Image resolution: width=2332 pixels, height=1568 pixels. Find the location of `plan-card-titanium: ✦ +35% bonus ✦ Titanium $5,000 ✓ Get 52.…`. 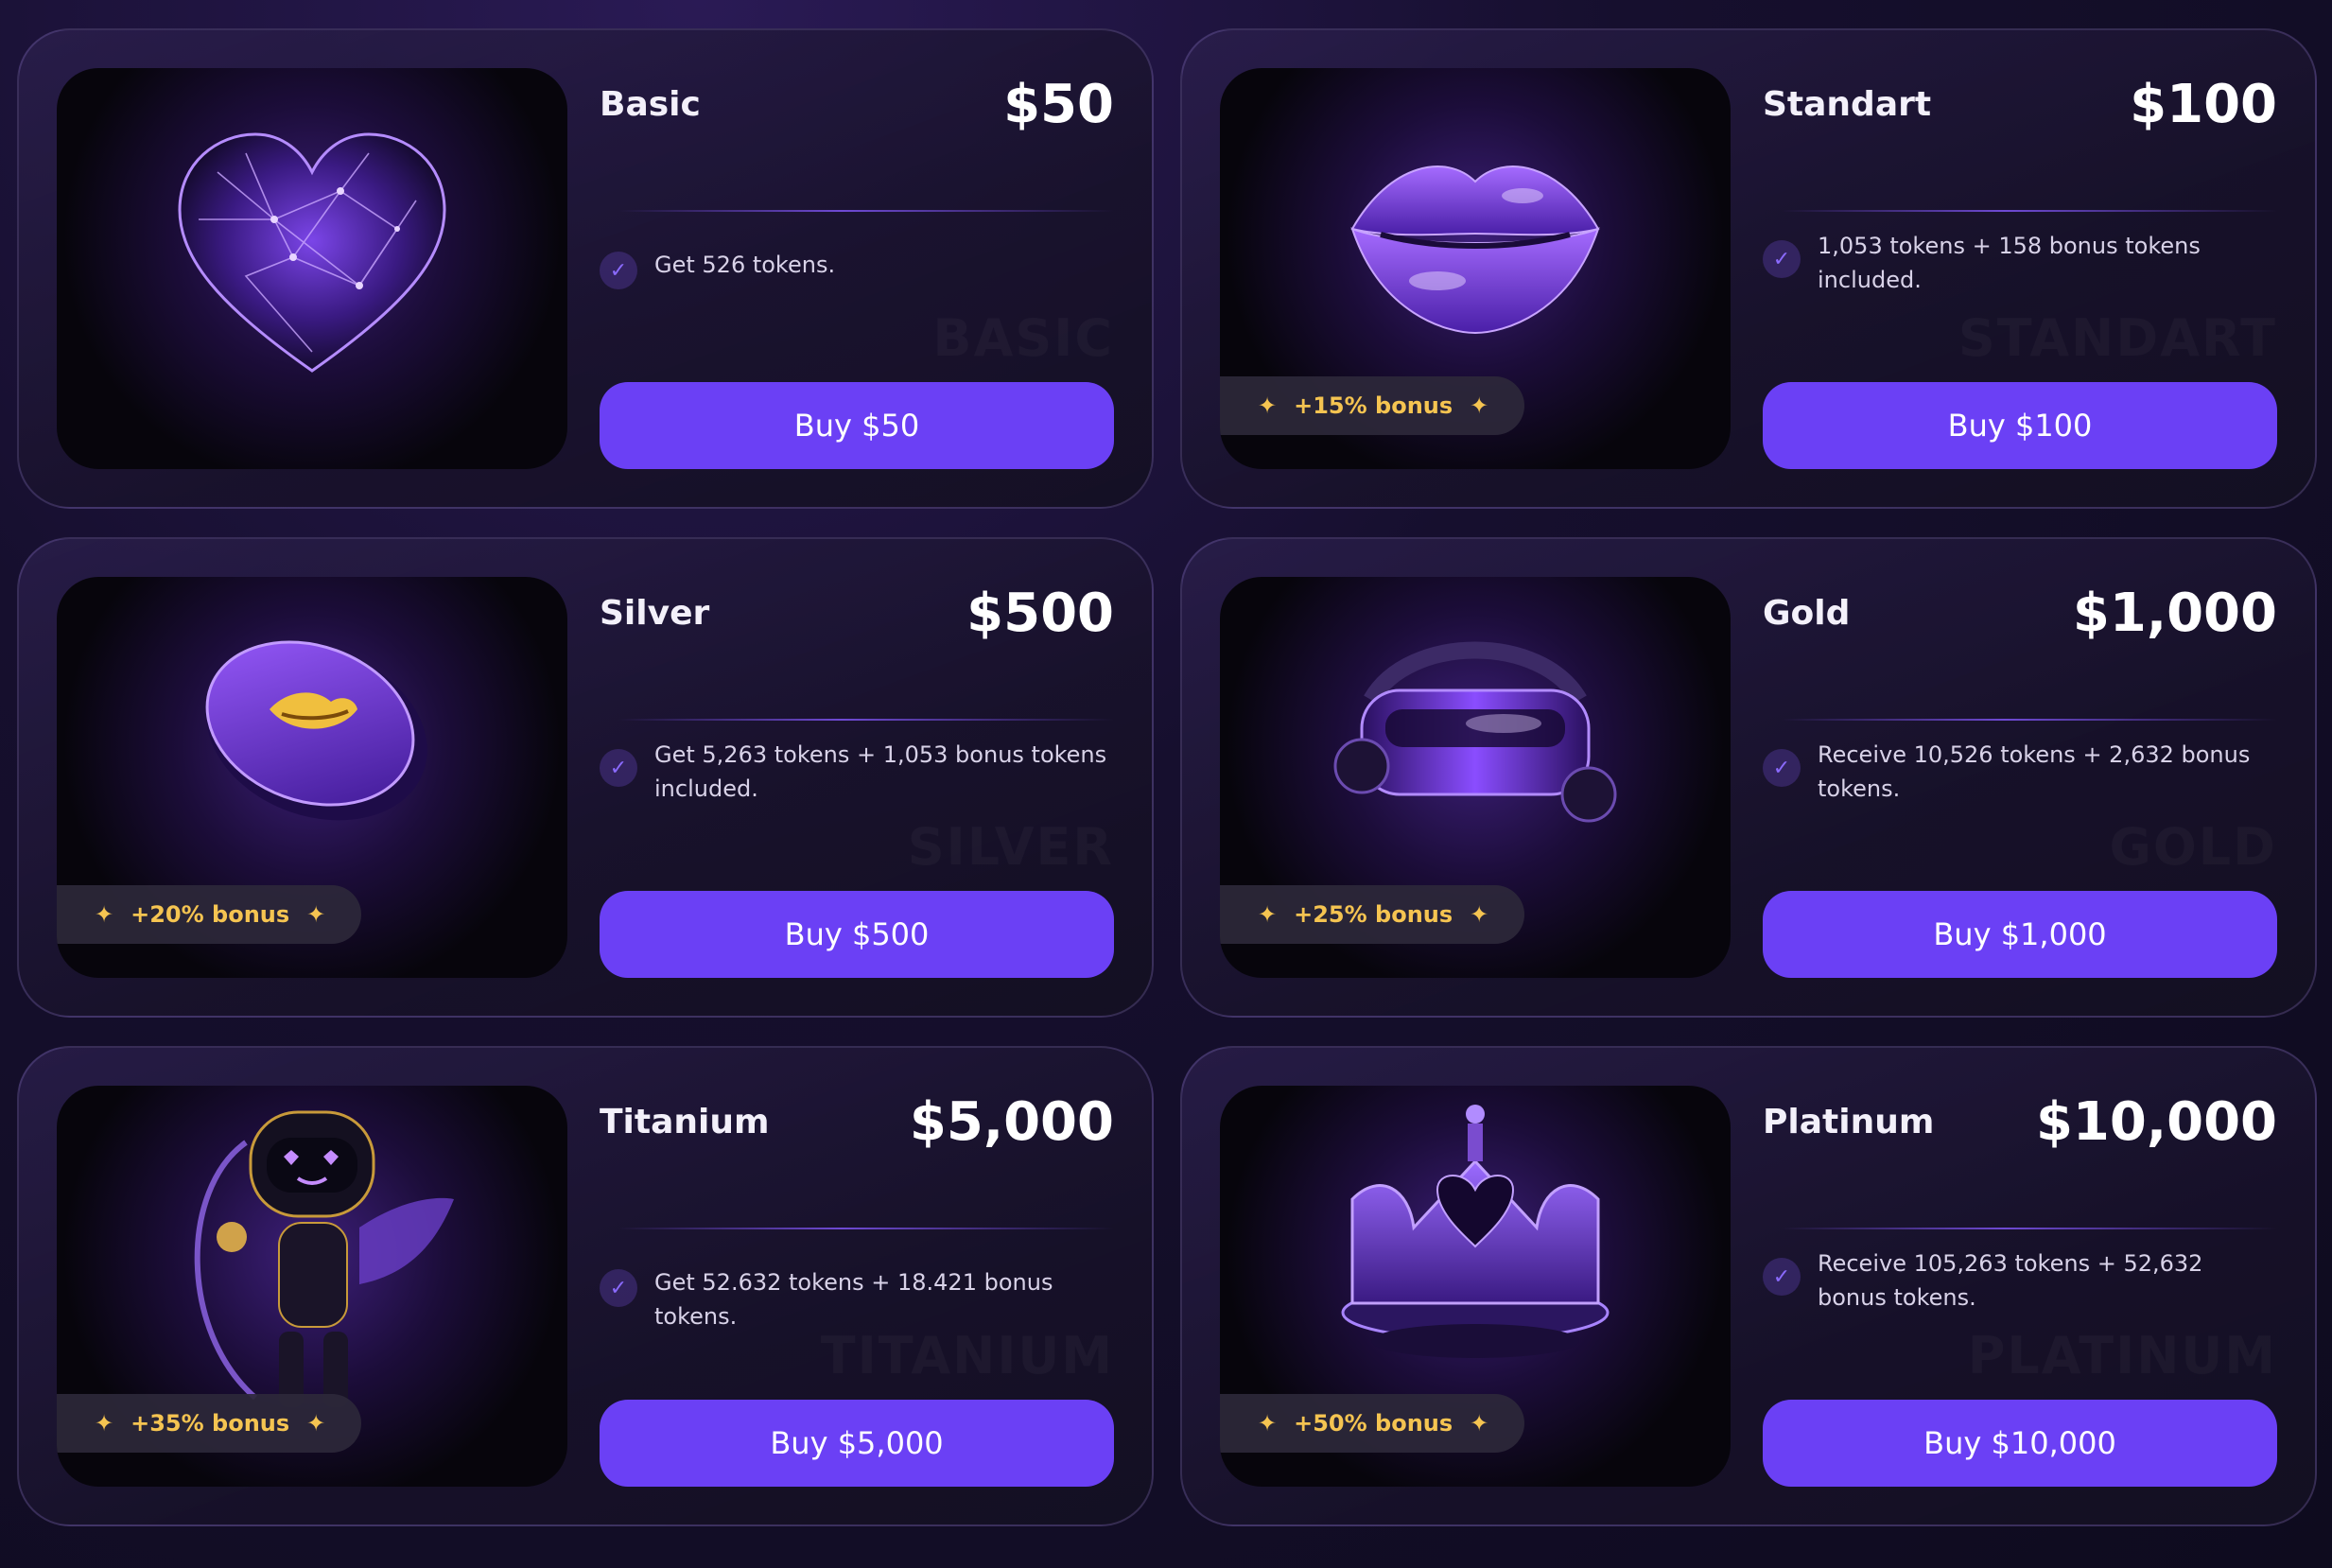

plan-card-titanium: ✦ +35% bonus ✦ Titanium $5,000 ✓ Get 52.… is located at coordinates (586, 1286).